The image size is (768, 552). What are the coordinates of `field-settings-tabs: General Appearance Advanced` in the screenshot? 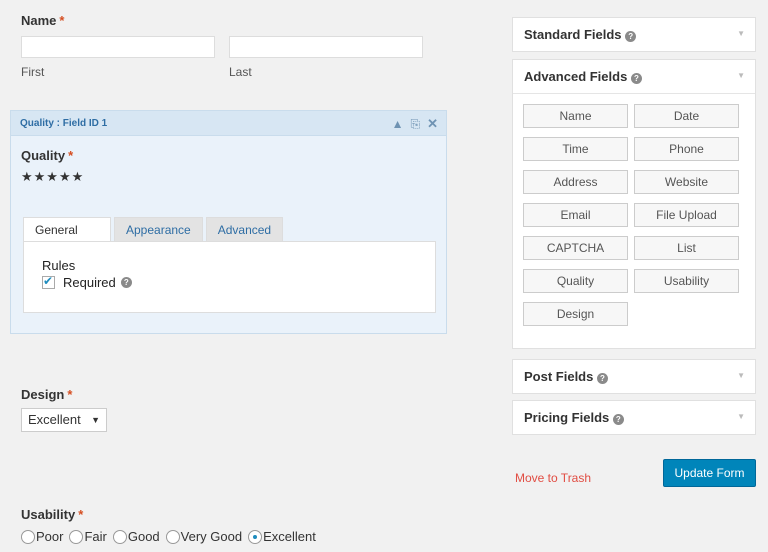 It's located at (154, 230).